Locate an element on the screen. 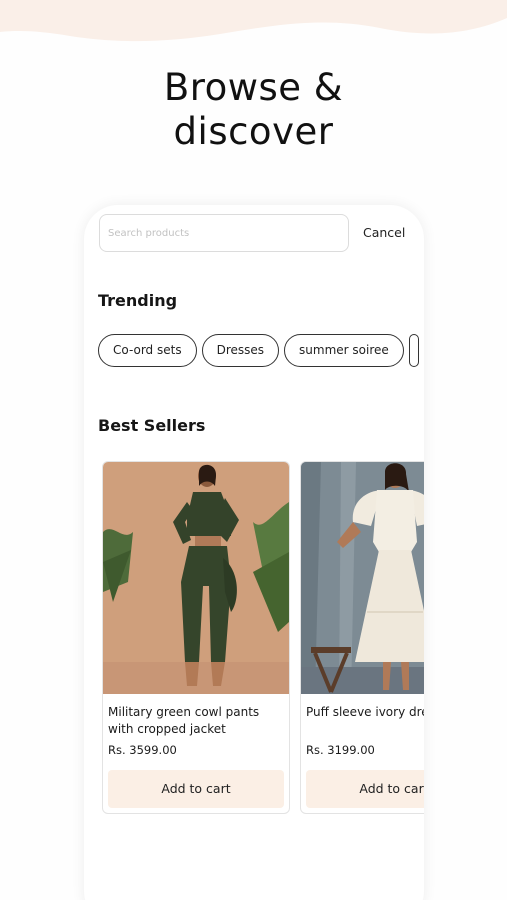  chip-dresses: Dresses is located at coordinates (240, 350).